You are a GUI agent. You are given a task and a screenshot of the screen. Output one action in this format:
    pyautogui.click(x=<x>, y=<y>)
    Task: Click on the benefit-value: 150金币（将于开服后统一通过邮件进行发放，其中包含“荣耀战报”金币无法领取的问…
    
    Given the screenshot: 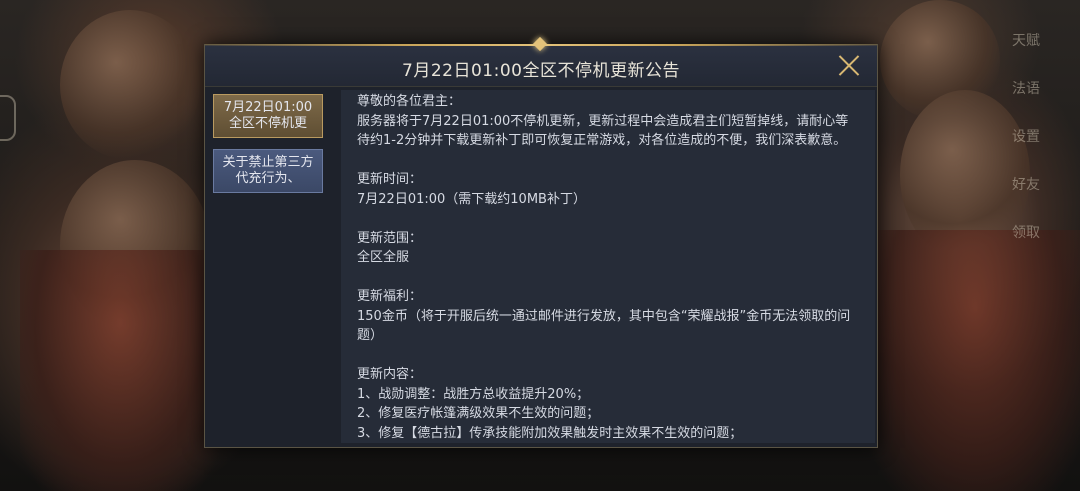 What is the action you would take?
    pyautogui.click(x=604, y=326)
    